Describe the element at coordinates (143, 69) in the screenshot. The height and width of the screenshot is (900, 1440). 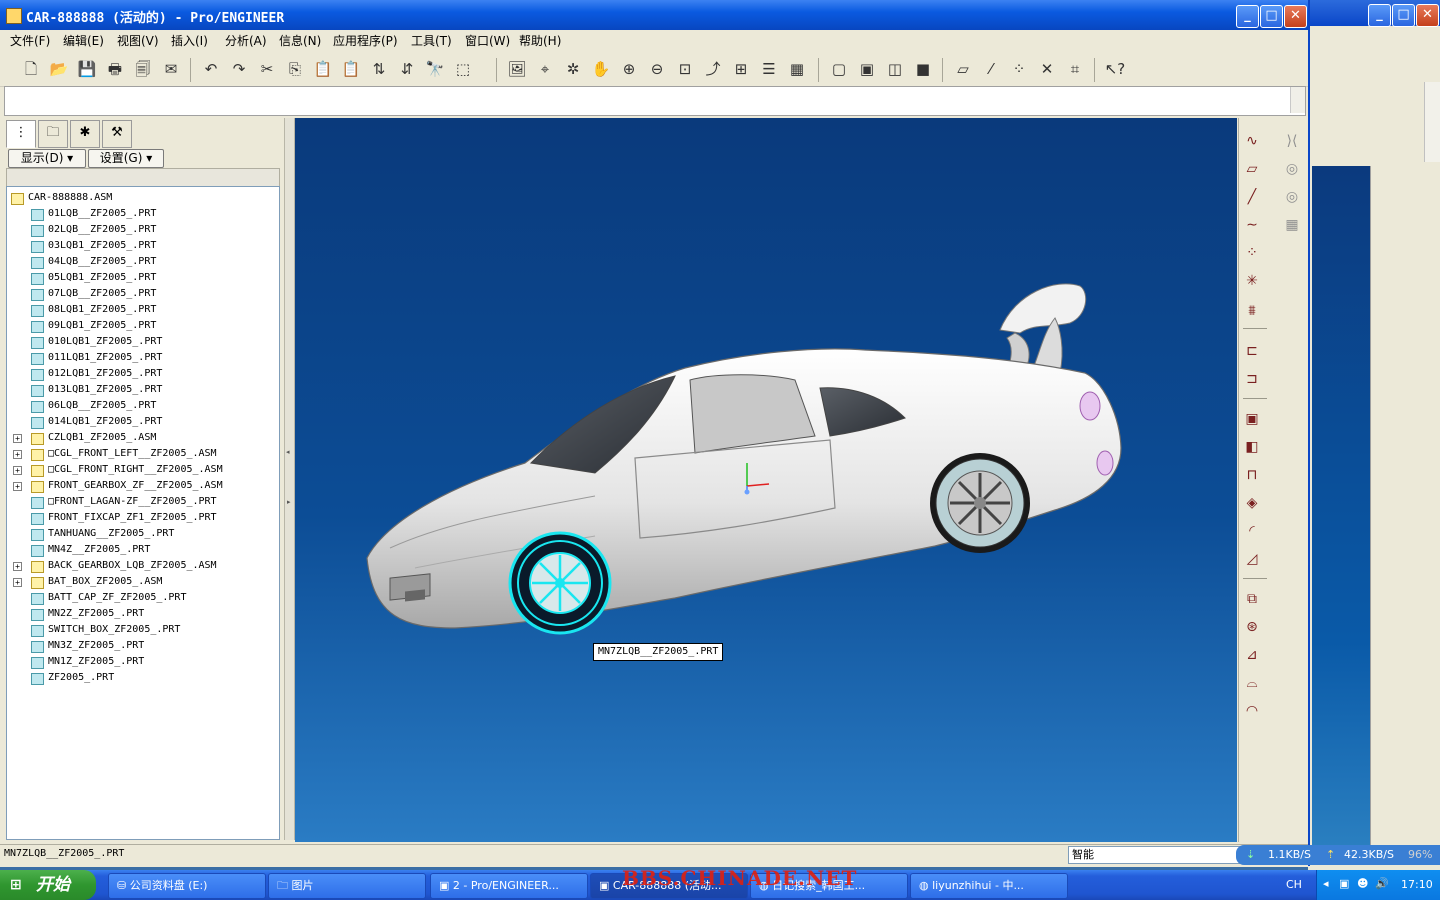
I see `print-preview-icon: 🗐` at that location.